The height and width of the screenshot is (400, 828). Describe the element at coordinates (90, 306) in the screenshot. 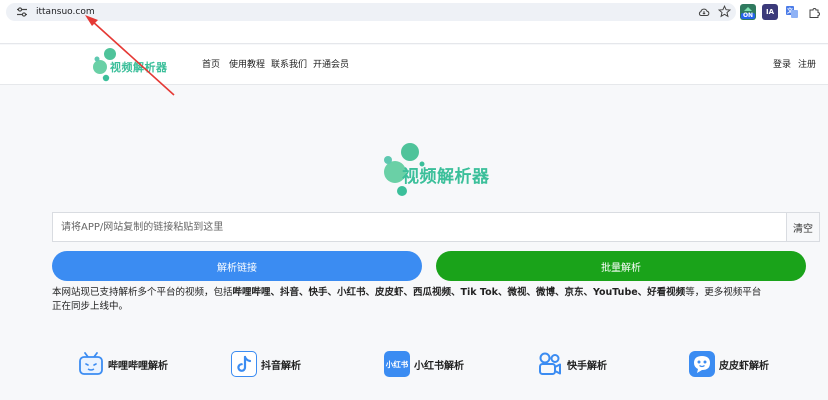

I see `description-line2: 正在同步上线中。` at that location.